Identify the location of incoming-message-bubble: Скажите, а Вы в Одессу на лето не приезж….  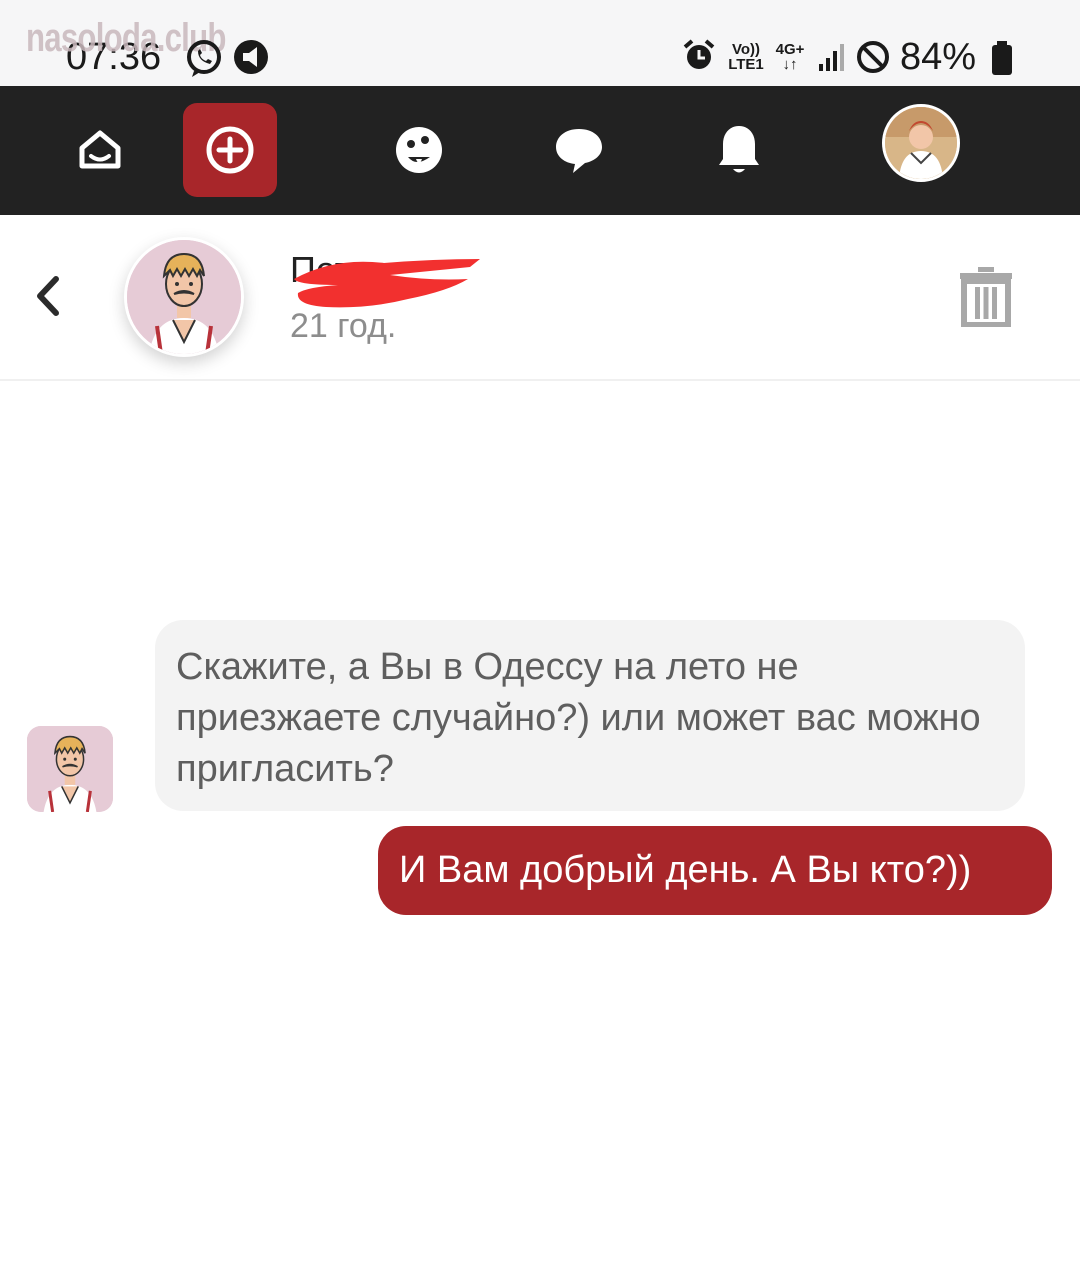
(590, 715).